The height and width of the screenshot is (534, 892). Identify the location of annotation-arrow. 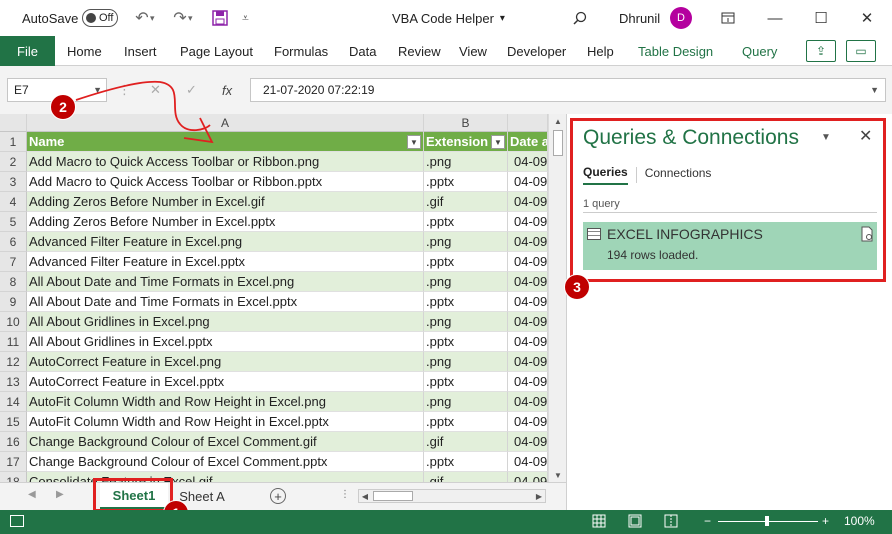
(144, 112).